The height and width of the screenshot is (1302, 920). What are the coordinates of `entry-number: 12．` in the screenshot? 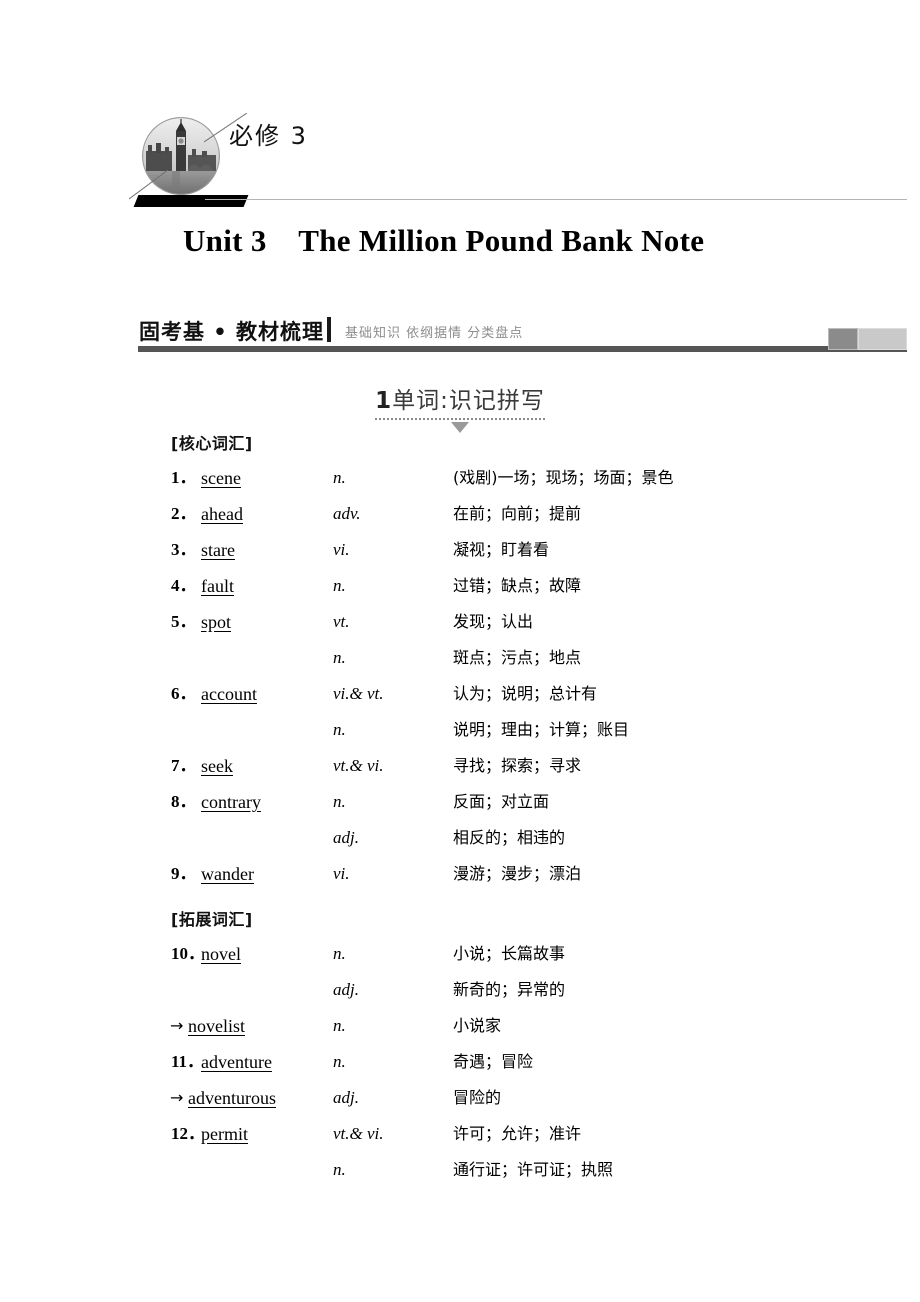 It's located at (188, 1133).